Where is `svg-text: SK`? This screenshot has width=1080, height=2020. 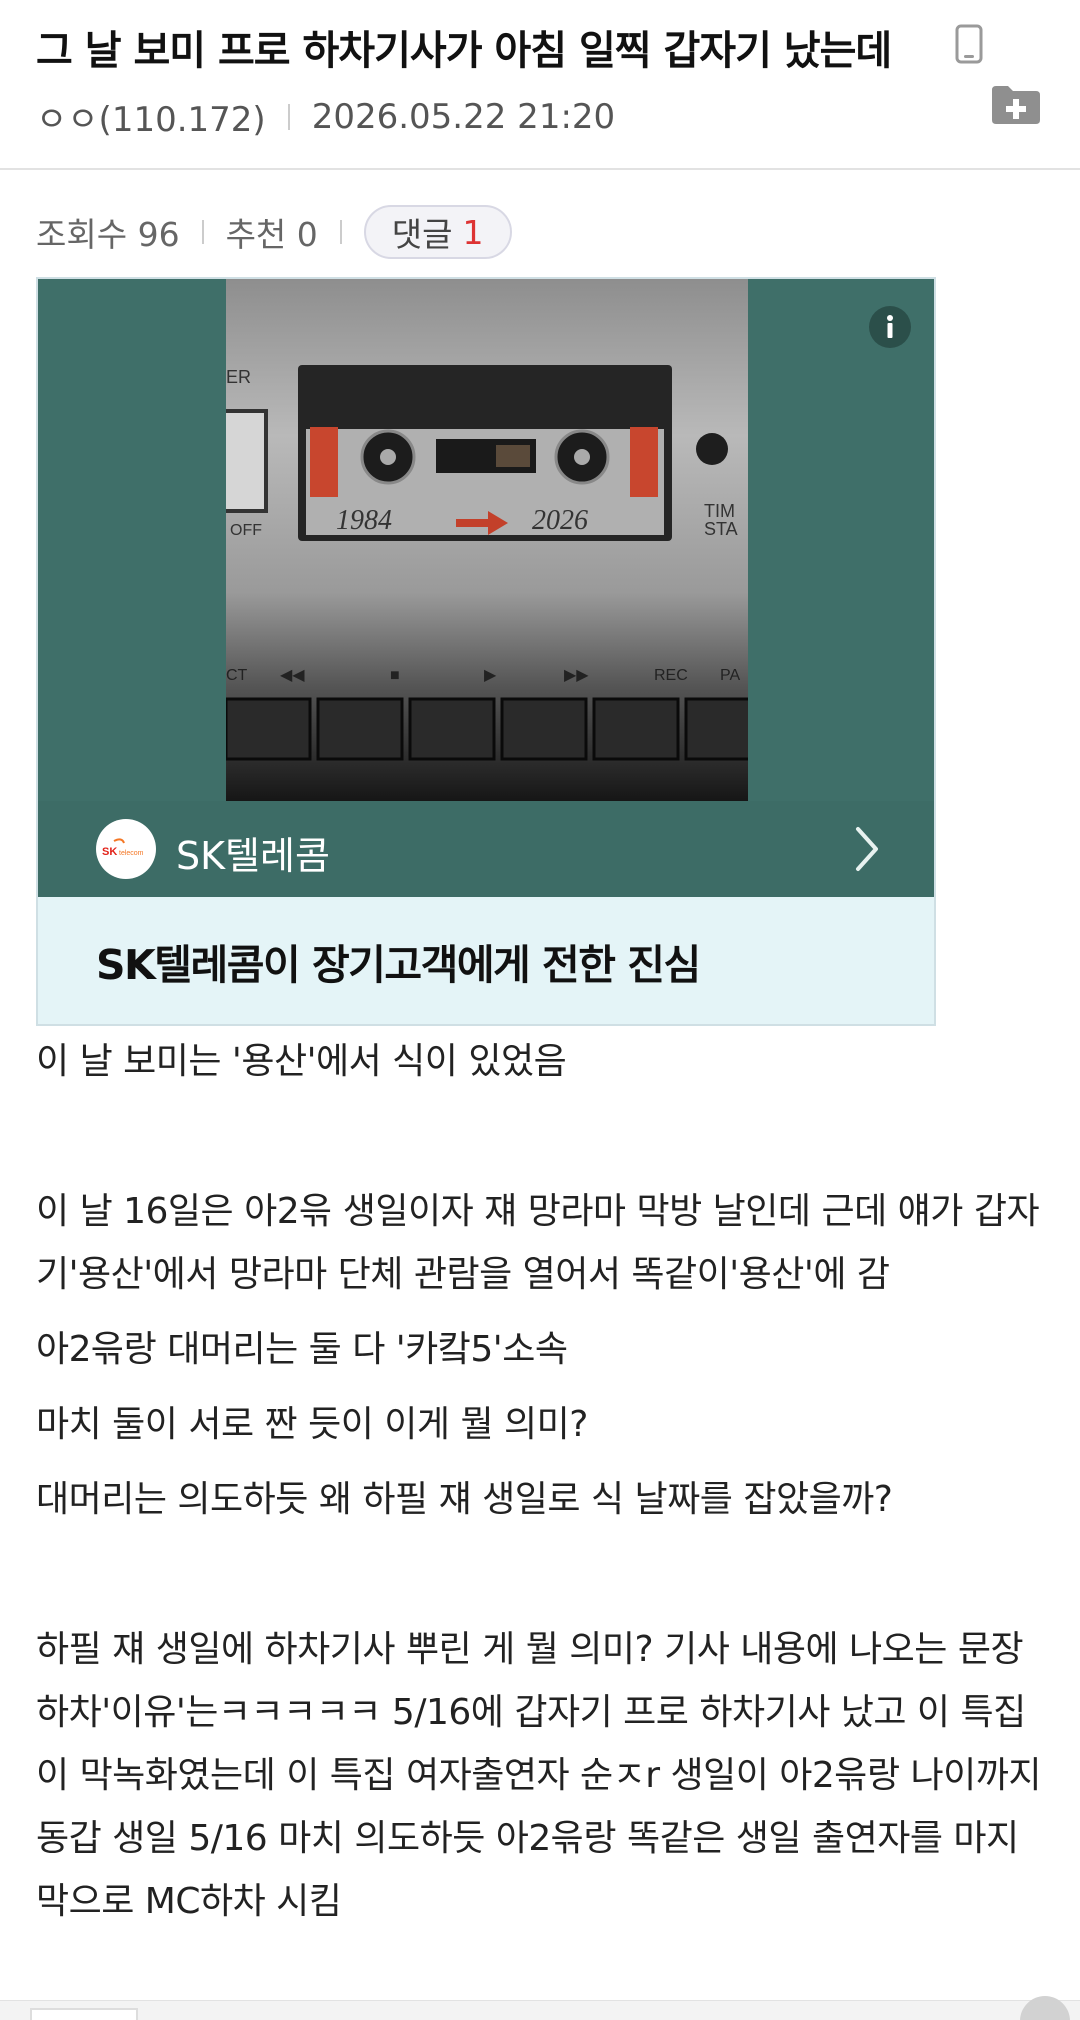
svg-text: SK is located at coordinates (109, 852).